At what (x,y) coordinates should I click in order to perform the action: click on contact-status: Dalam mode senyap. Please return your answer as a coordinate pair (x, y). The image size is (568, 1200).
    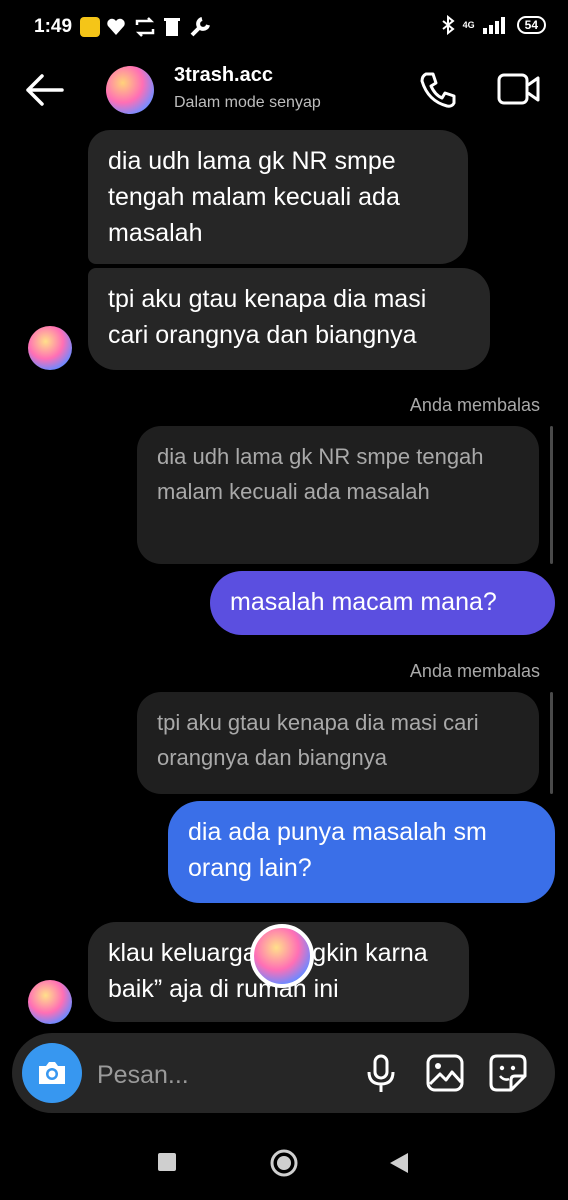
    Looking at the image, I should click on (247, 102).